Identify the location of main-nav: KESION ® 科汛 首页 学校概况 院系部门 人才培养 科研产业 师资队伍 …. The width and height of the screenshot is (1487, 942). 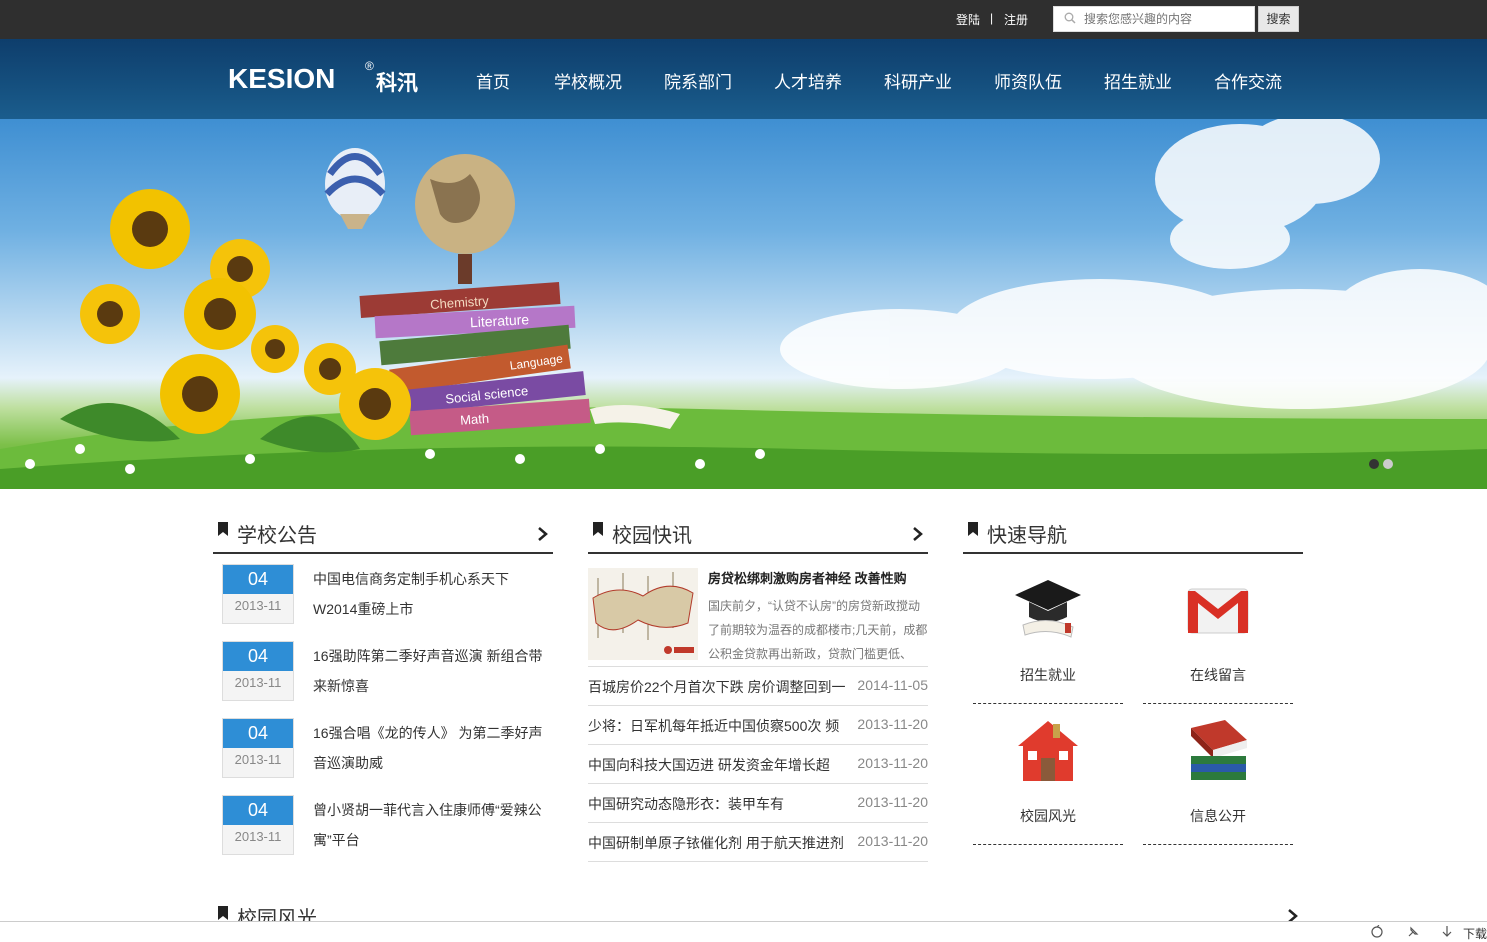
(743, 79).